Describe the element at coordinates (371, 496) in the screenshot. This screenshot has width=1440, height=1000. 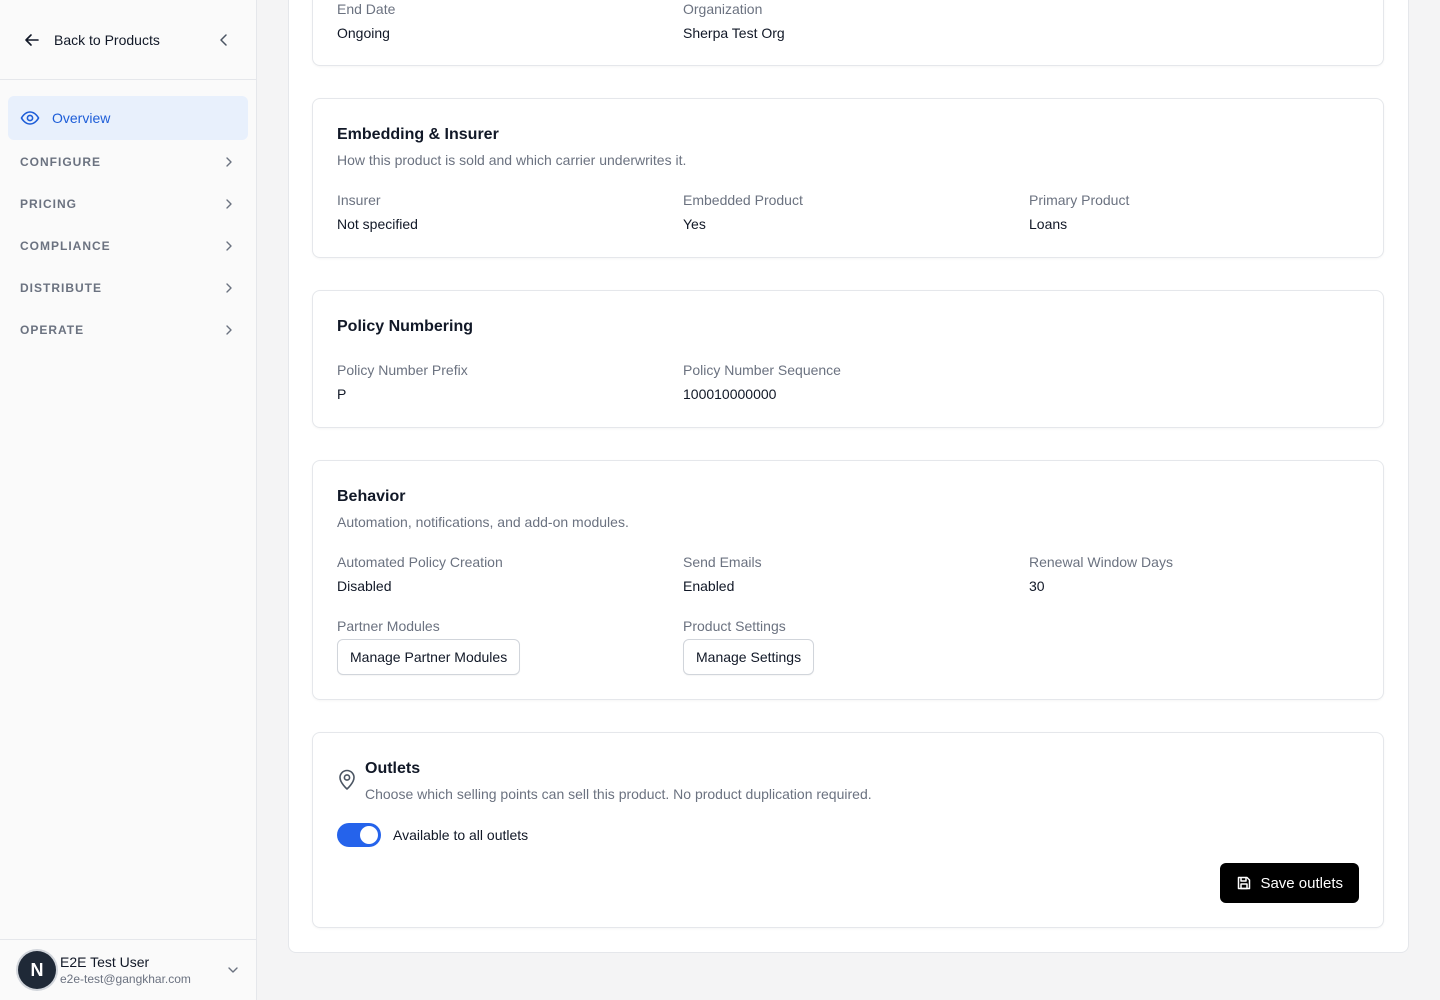
I see `card-title: Behavior` at that location.